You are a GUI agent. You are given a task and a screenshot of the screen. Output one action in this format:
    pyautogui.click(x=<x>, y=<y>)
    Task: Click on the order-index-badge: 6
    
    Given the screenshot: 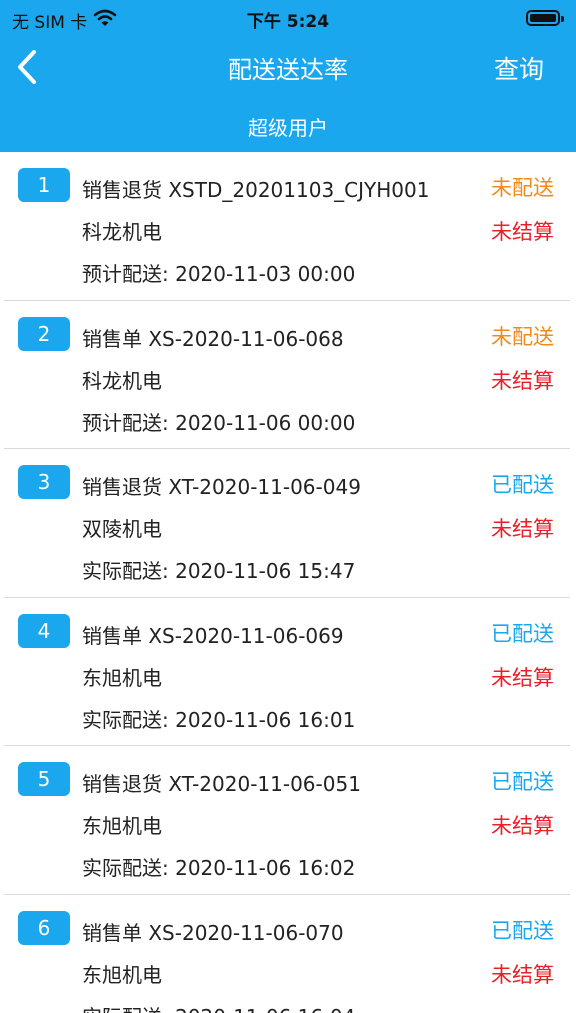 What is the action you would take?
    pyautogui.click(x=44, y=927)
    